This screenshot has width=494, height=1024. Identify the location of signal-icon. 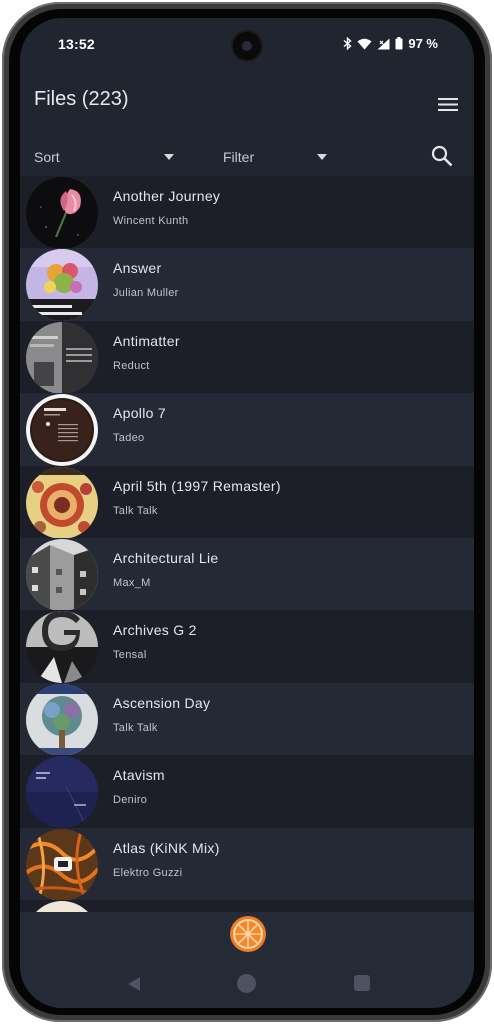
(383, 44).